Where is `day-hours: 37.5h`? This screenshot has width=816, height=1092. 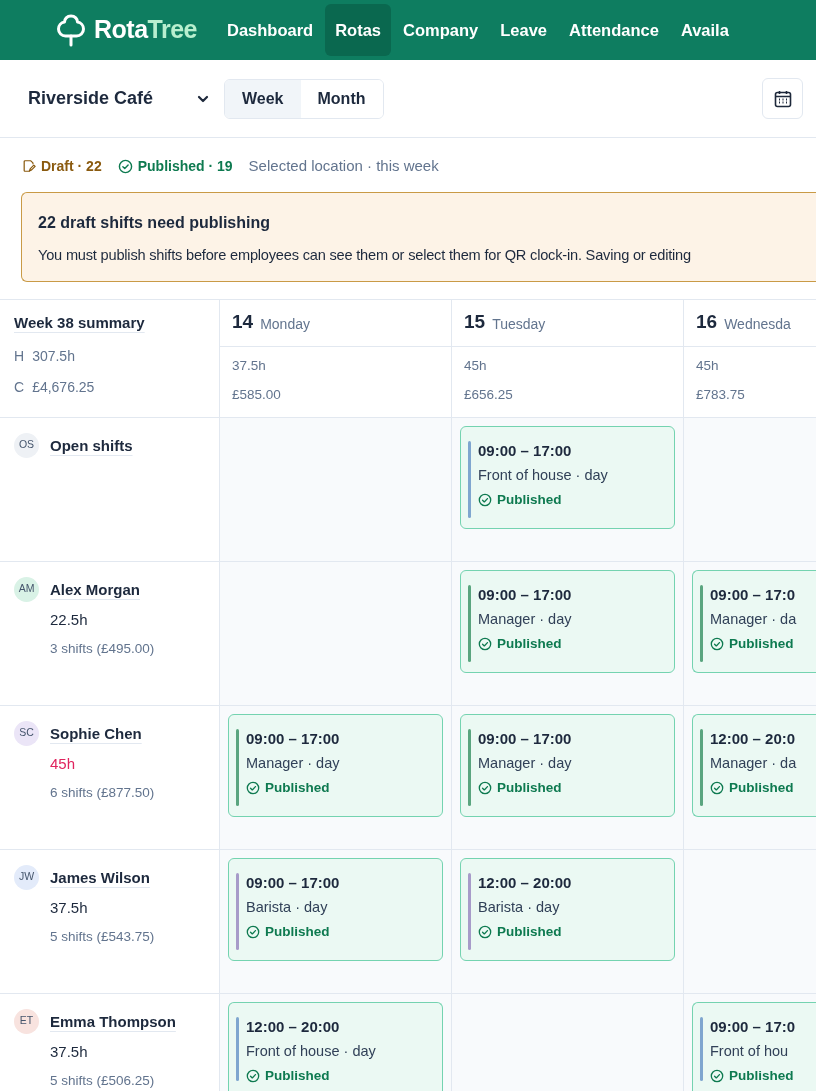
day-hours: 37.5h is located at coordinates (249, 365).